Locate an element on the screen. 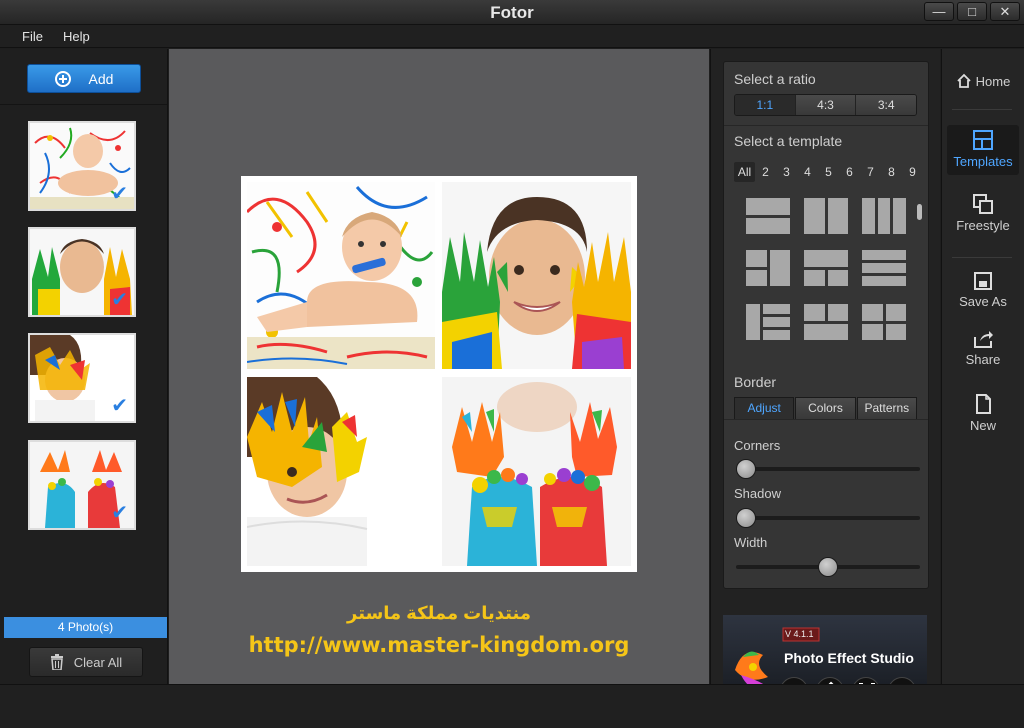 The height and width of the screenshot is (728, 1024). width-slider is located at coordinates (828, 567).